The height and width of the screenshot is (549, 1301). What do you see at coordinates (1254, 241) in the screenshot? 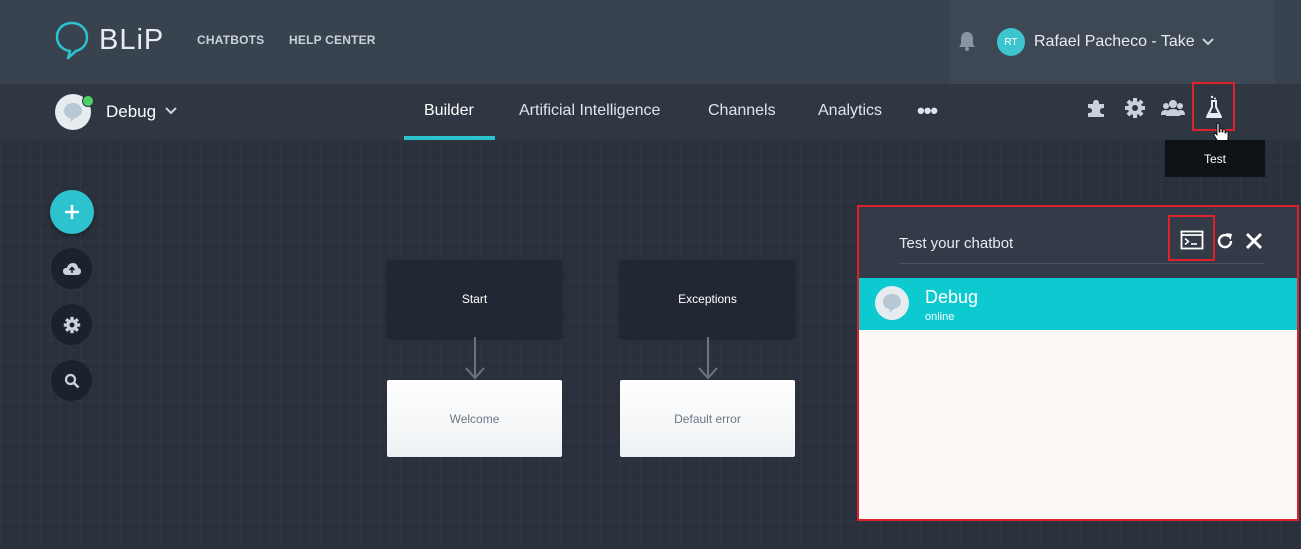
I see `close-icon` at bounding box center [1254, 241].